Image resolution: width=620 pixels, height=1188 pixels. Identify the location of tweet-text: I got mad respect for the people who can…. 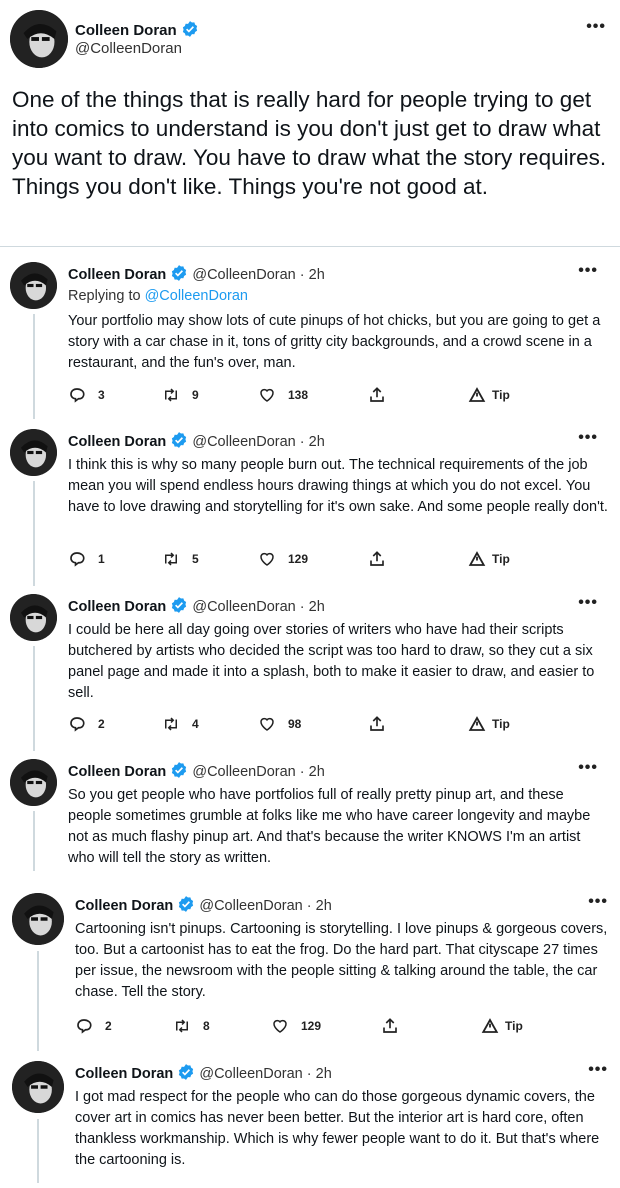
(337, 1128).